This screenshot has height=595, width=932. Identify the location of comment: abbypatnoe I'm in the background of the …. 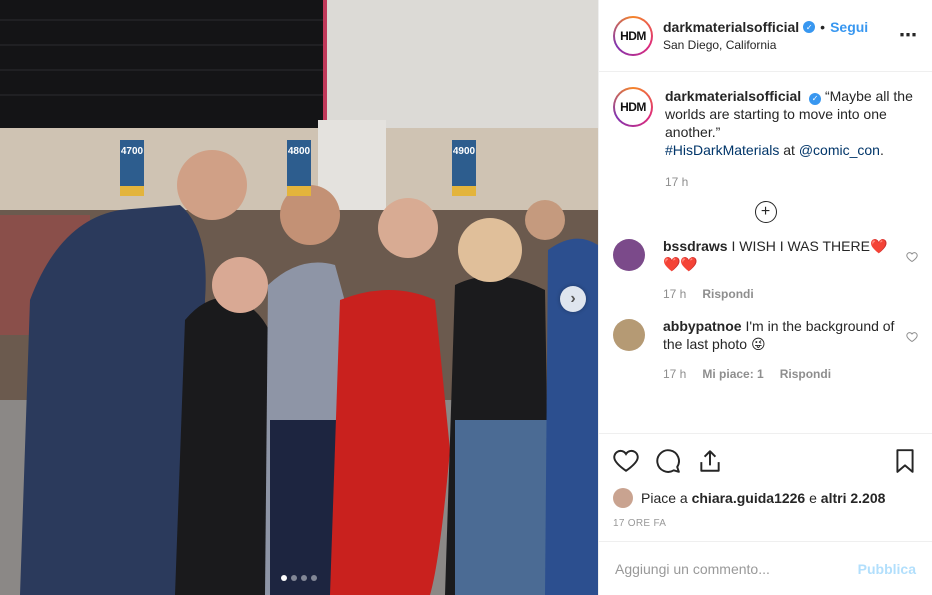
(765, 350).